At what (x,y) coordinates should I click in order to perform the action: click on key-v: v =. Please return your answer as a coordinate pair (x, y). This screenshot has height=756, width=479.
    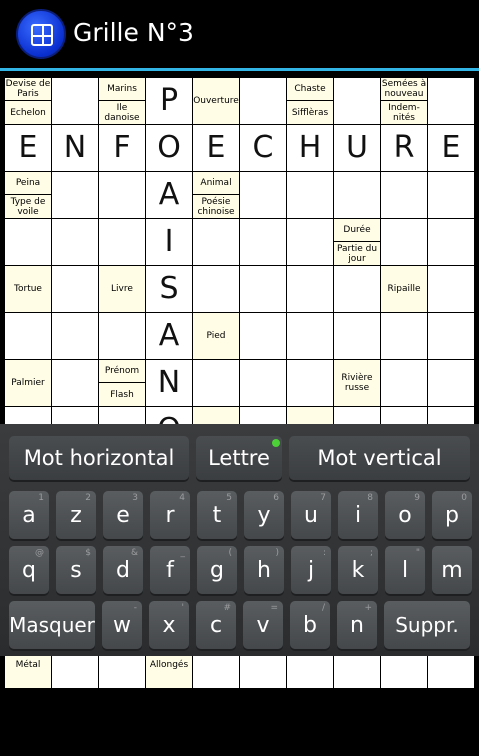
    Looking at the image, I should click on (263, 625).